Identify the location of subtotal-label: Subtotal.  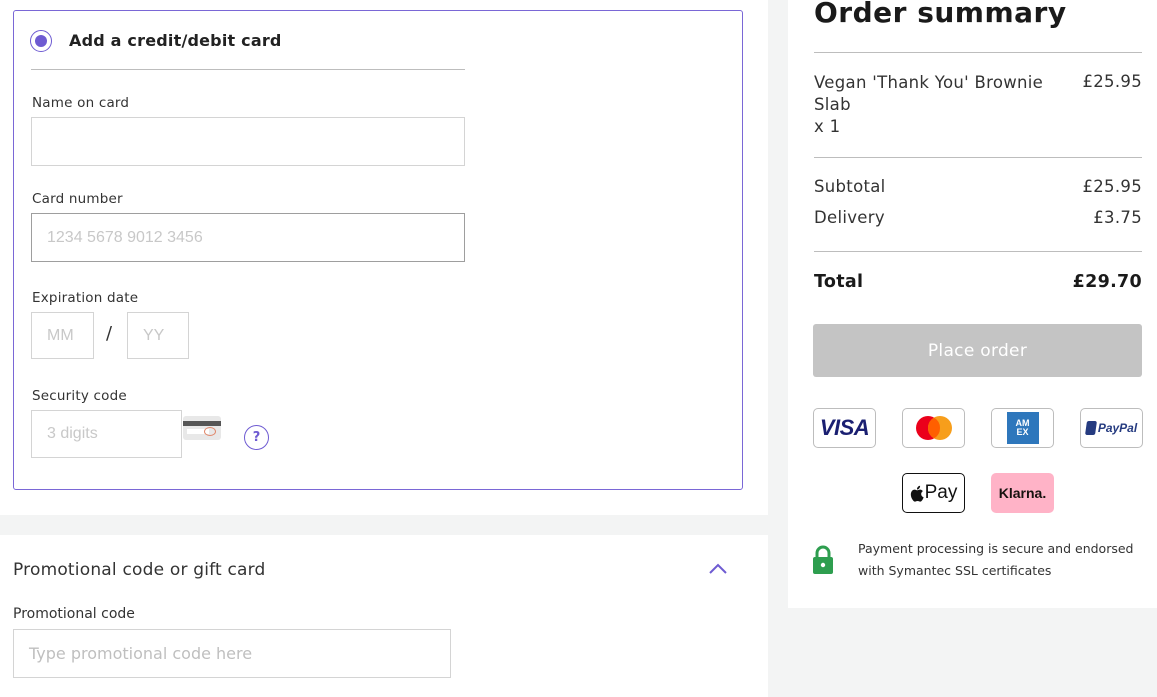
(850, 186).